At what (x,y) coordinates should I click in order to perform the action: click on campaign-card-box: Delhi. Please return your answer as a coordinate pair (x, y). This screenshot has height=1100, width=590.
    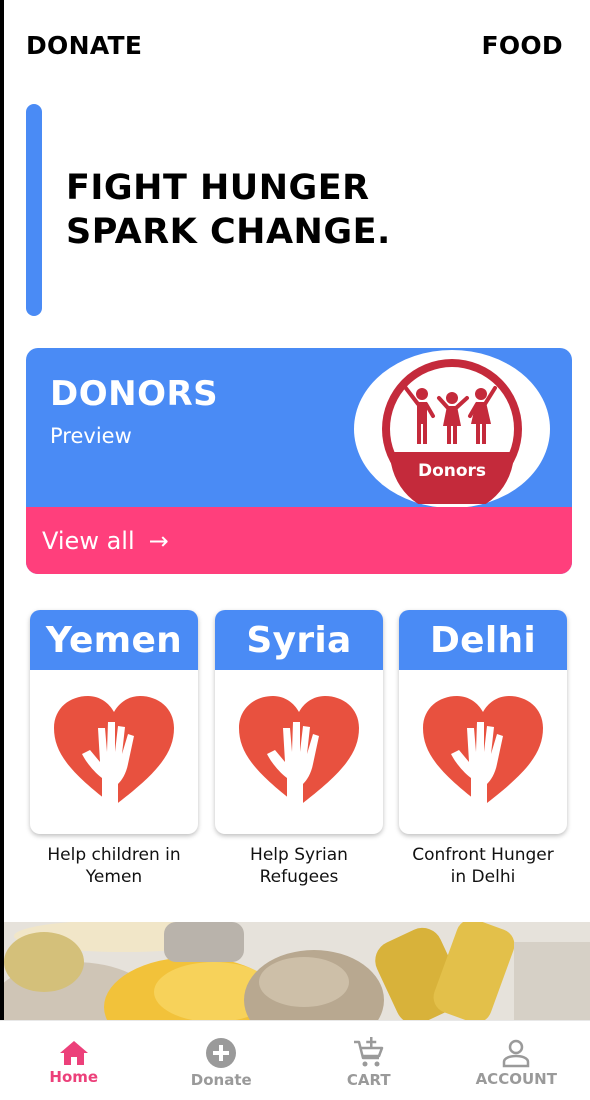
    Looking at the image, I should click on (483, 722).